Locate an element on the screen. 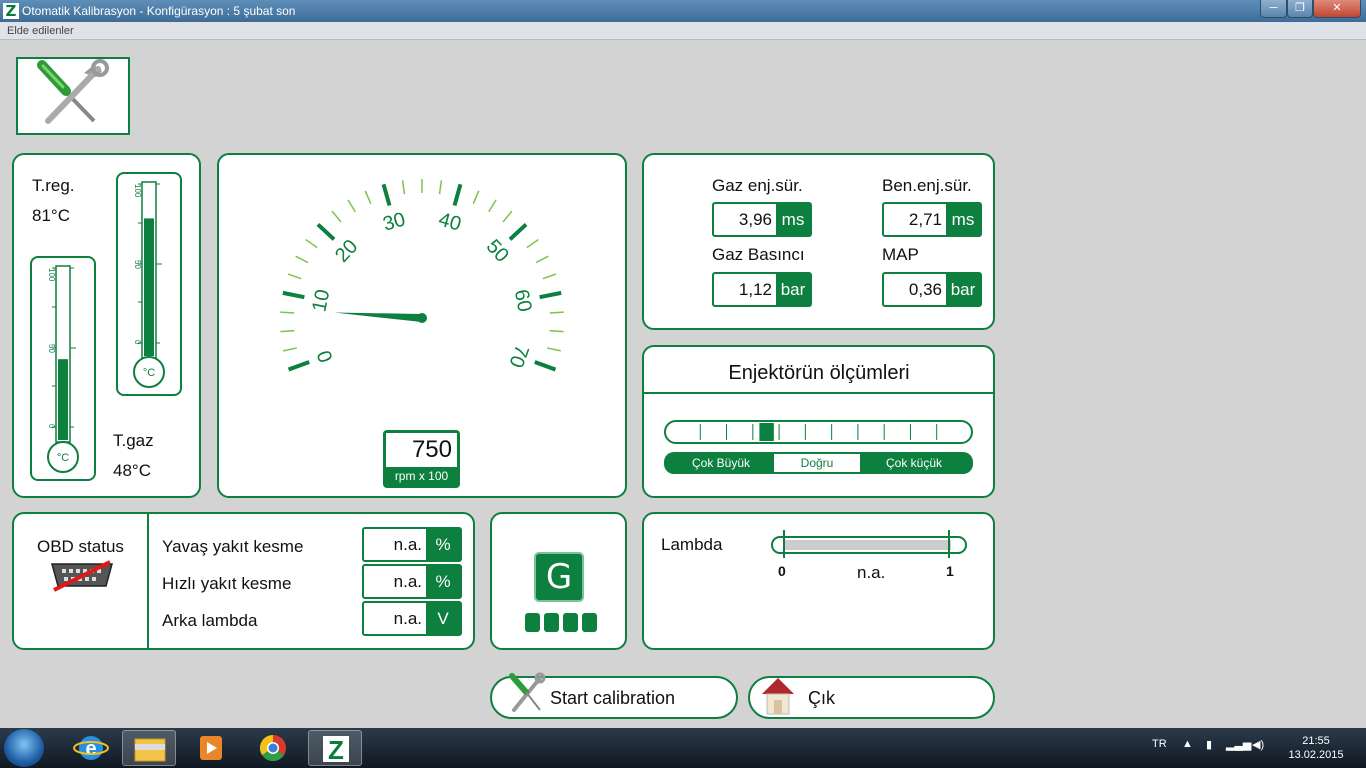  obd-connector-icon is located at coordinates (82, 576).